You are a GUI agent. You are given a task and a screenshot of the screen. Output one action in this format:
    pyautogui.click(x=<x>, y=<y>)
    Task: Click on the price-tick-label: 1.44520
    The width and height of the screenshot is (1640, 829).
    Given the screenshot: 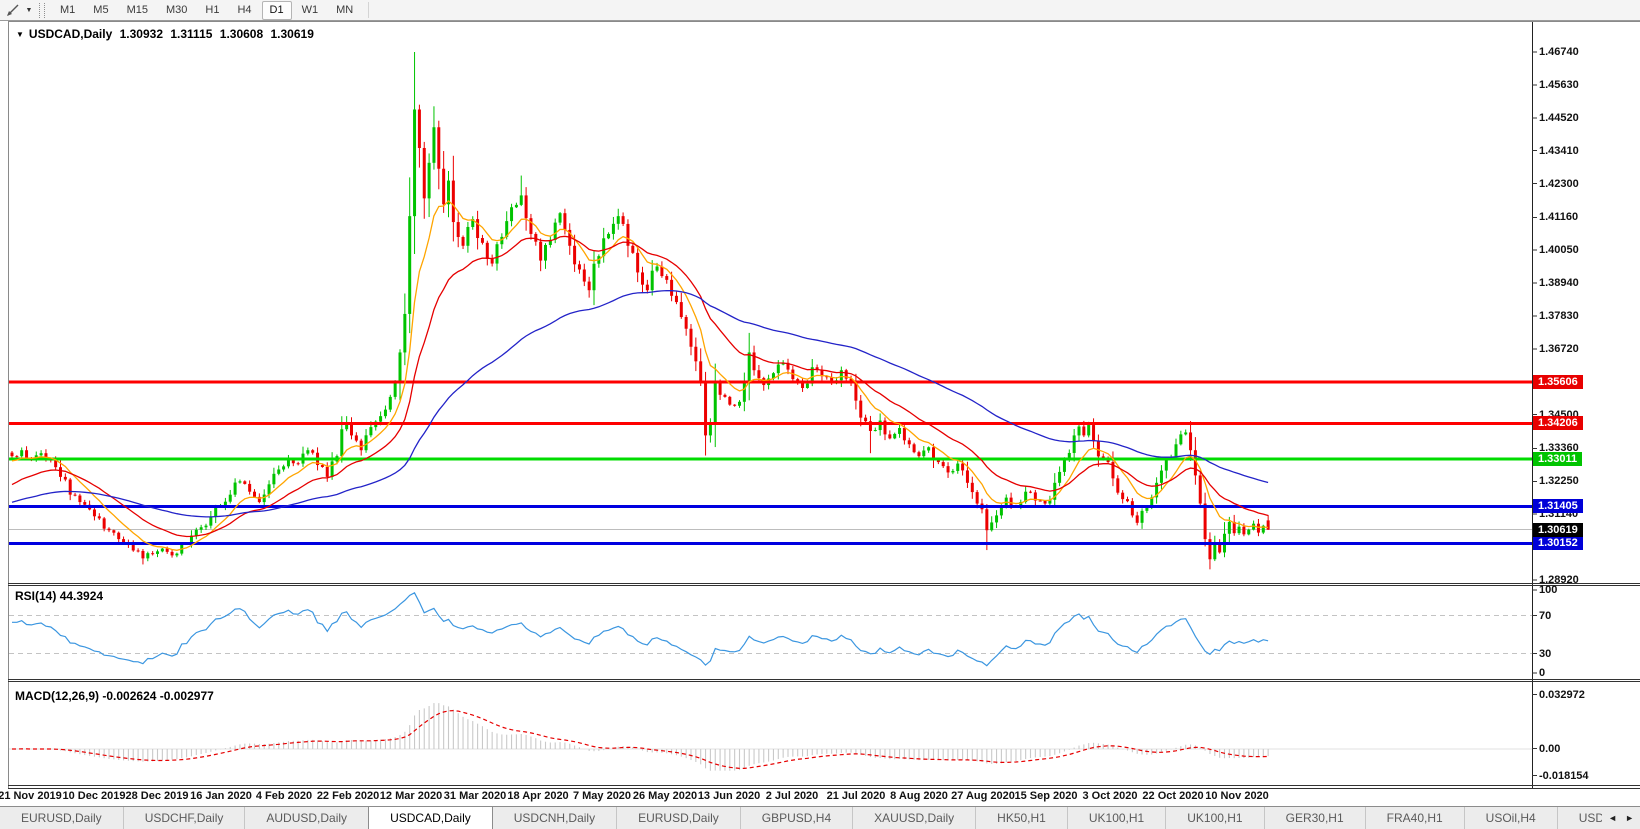 What is the action you would take?
    pyautogui.click(x=1559, y=118)
    